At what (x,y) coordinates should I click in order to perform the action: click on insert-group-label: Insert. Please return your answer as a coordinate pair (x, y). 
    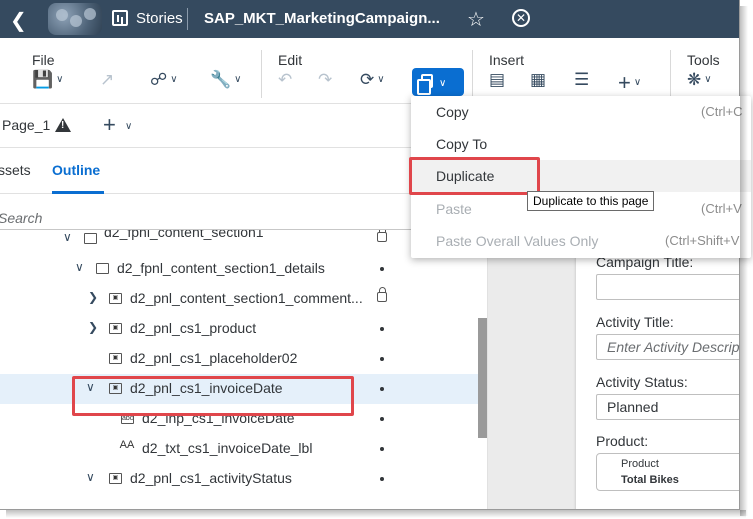
    Looking at the image, I should click on (507, 60).